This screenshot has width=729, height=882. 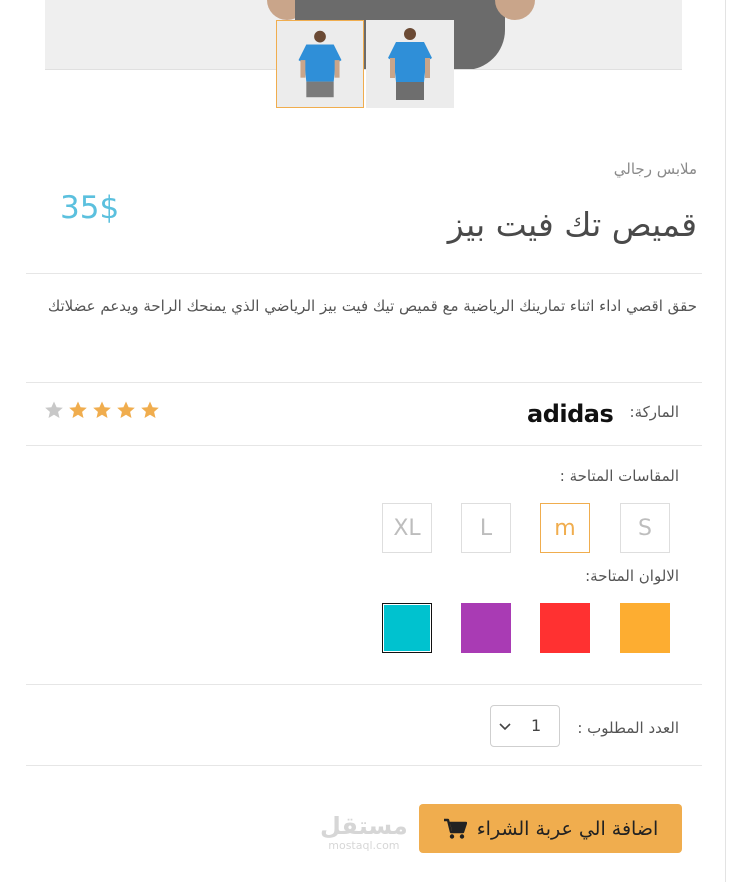 I want to click on color-swatch-cyan, so click(x=407, y=628).